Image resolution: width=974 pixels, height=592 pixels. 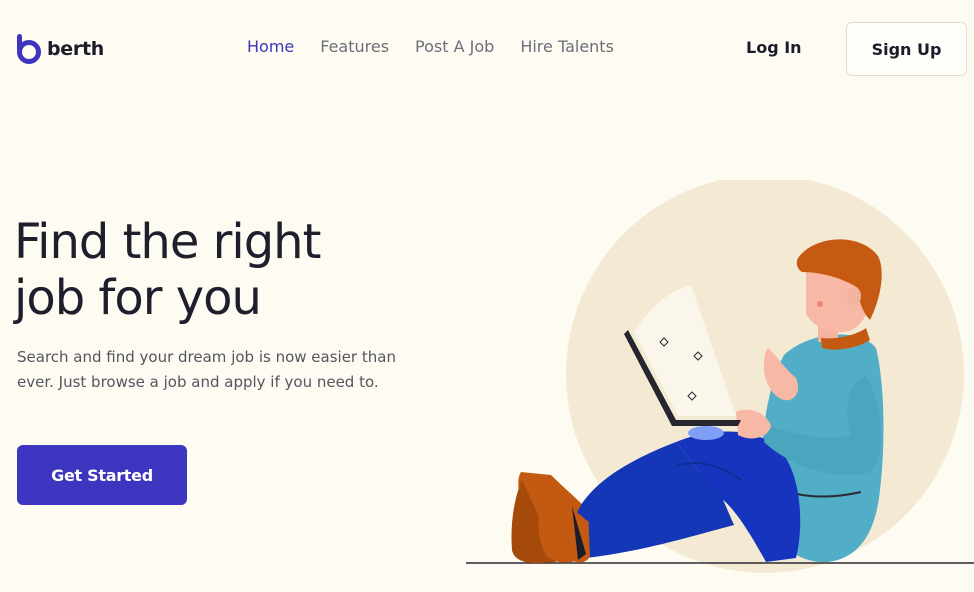 I want to click on brand-name: berth, so click(x=75, y=49).